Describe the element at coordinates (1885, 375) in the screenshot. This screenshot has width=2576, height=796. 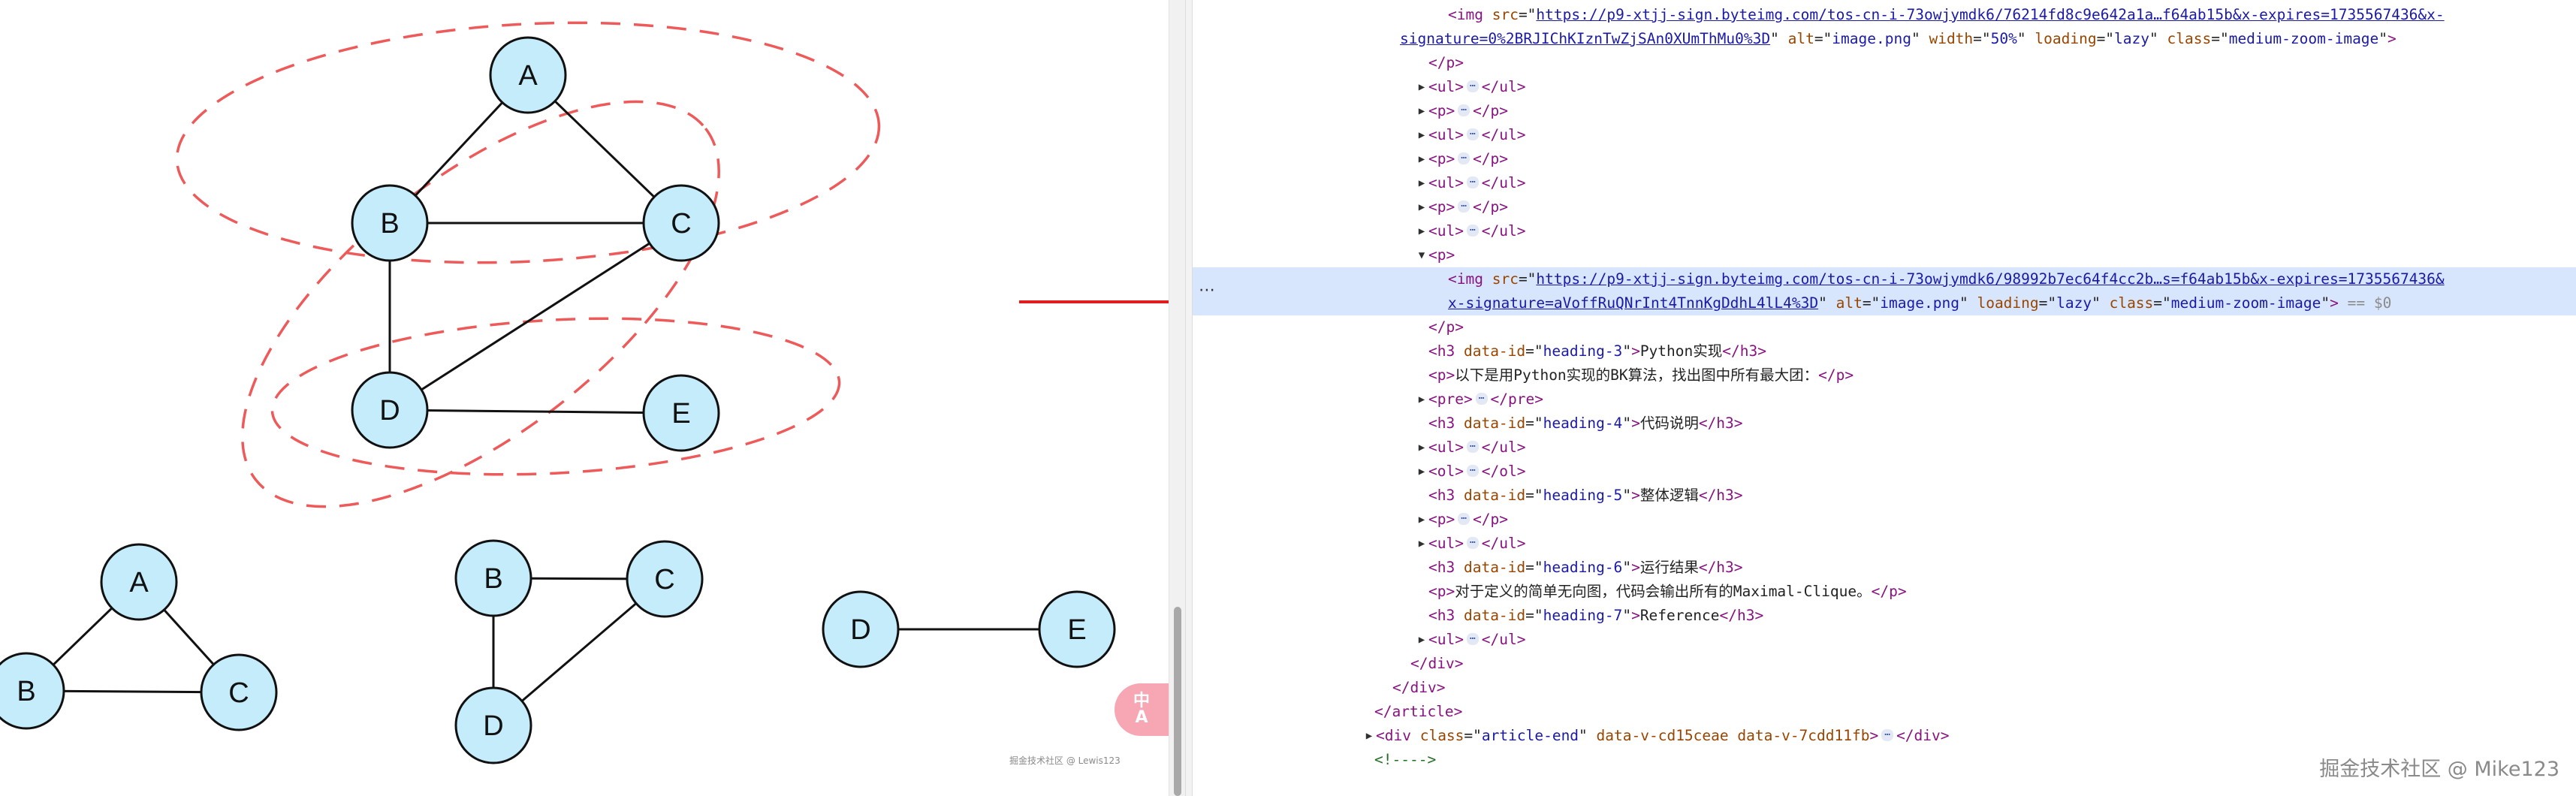
I see `dom-node-row: <p>以下是用Python实现的BK算法，找出图中所有最大团：</p>` at that location.